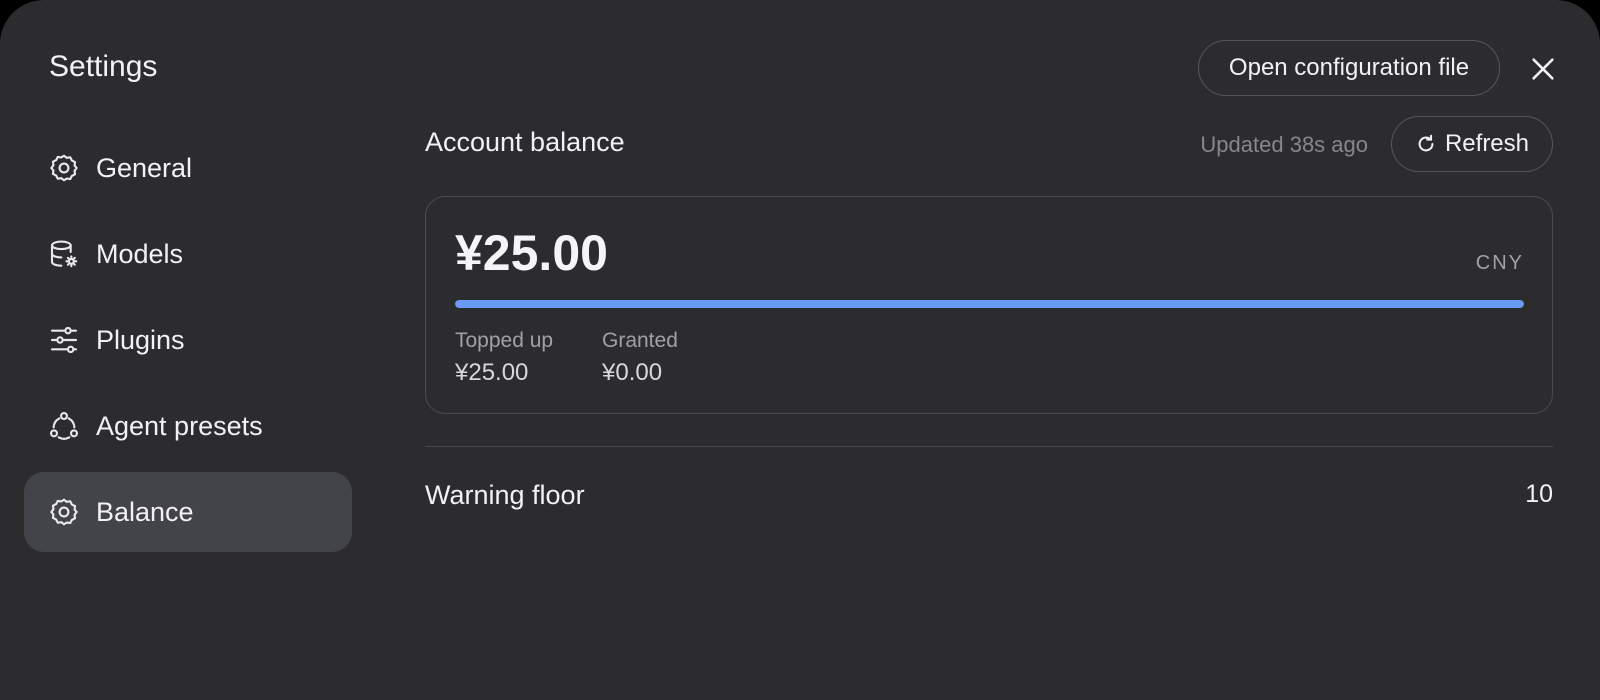  Describe the element at coordinates (640, 358) in the screenshot. I see `granted-stat: Granted ¥0.00` at that location.